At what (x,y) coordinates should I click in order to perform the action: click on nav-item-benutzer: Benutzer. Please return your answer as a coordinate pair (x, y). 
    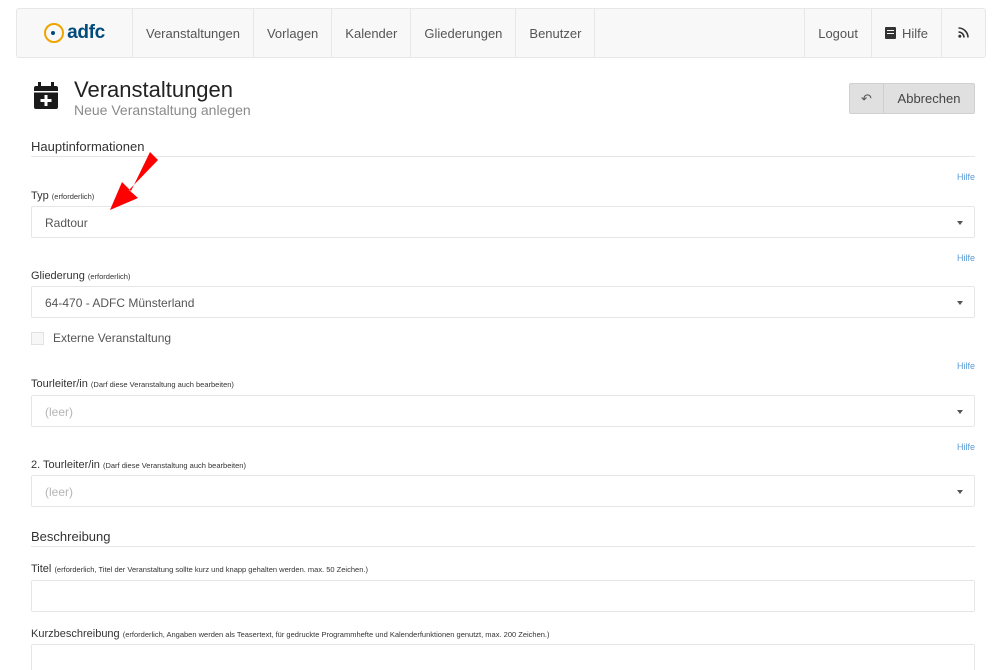
    Looking at the image, I should click on (556, 33).